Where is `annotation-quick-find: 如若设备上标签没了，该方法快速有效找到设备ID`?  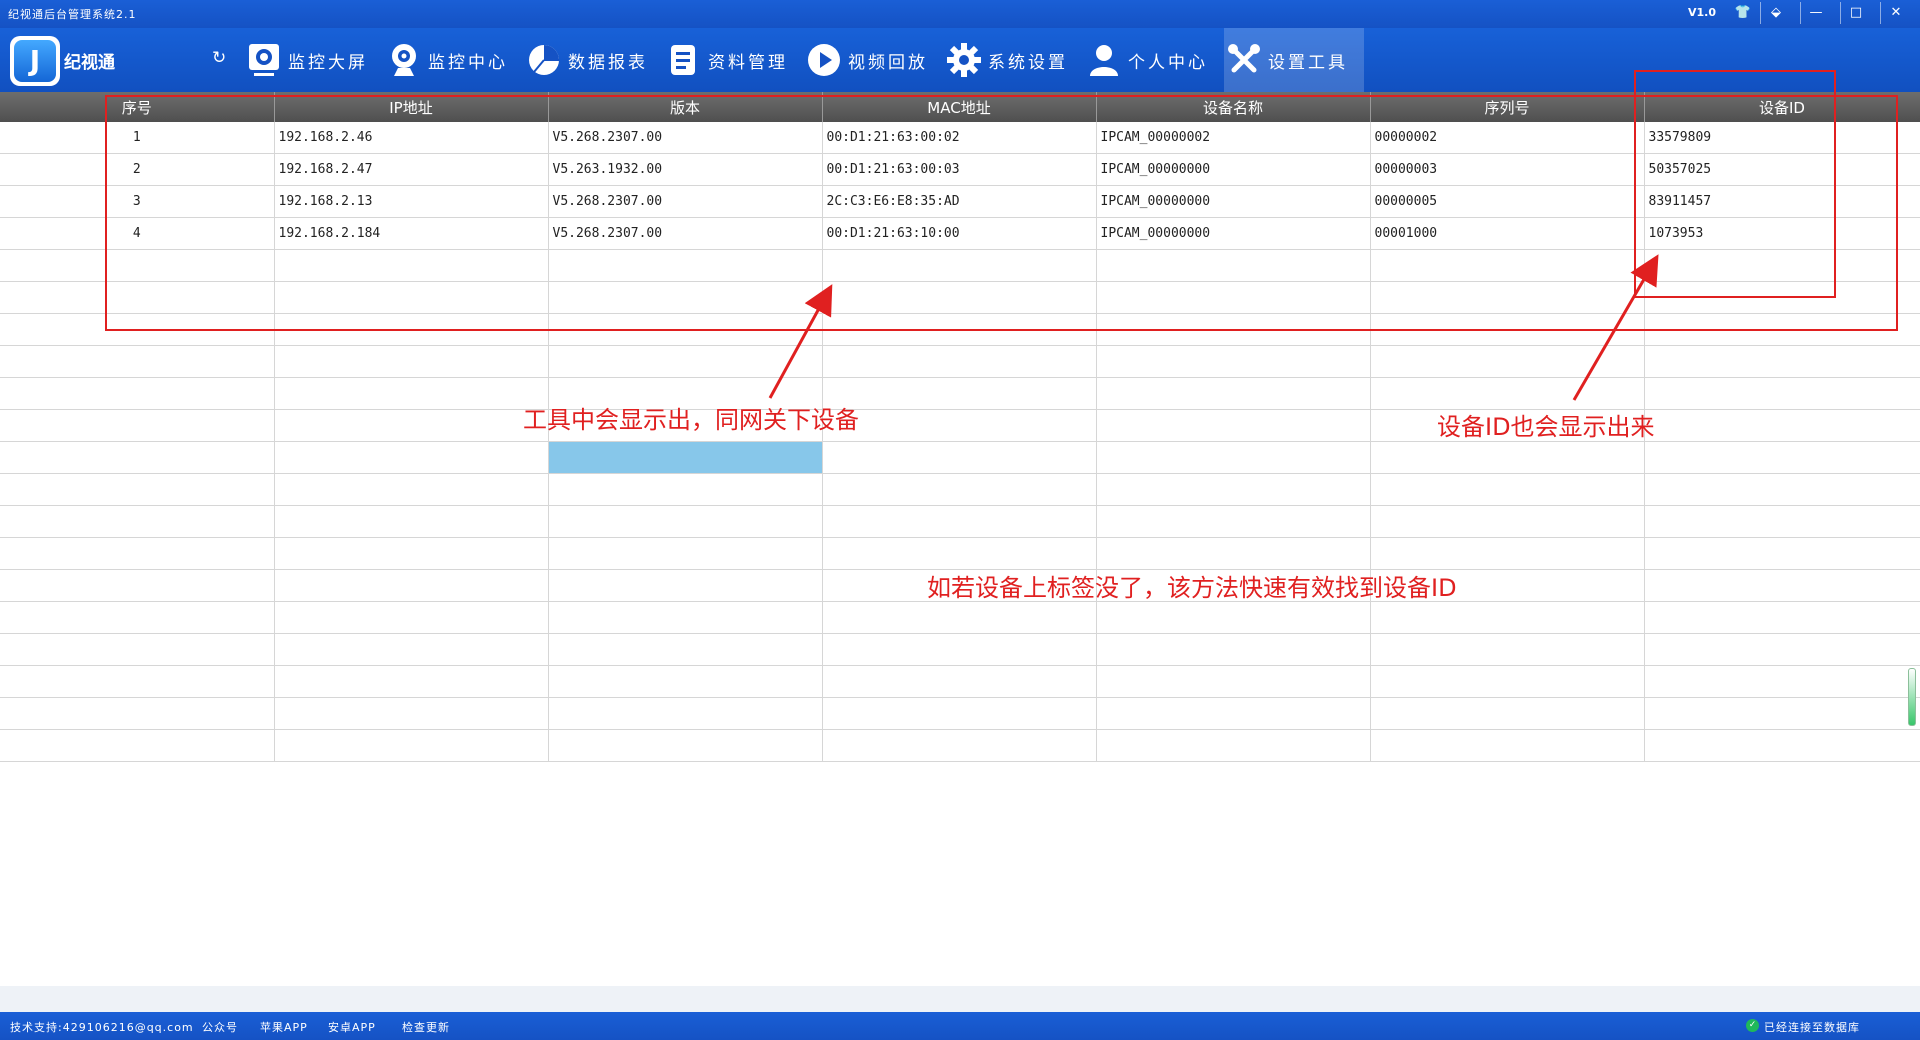 annotation-quick-find: 如若设备上标签没了，该方法快速有效找到设备ID is located at coordinates (1192, 588).